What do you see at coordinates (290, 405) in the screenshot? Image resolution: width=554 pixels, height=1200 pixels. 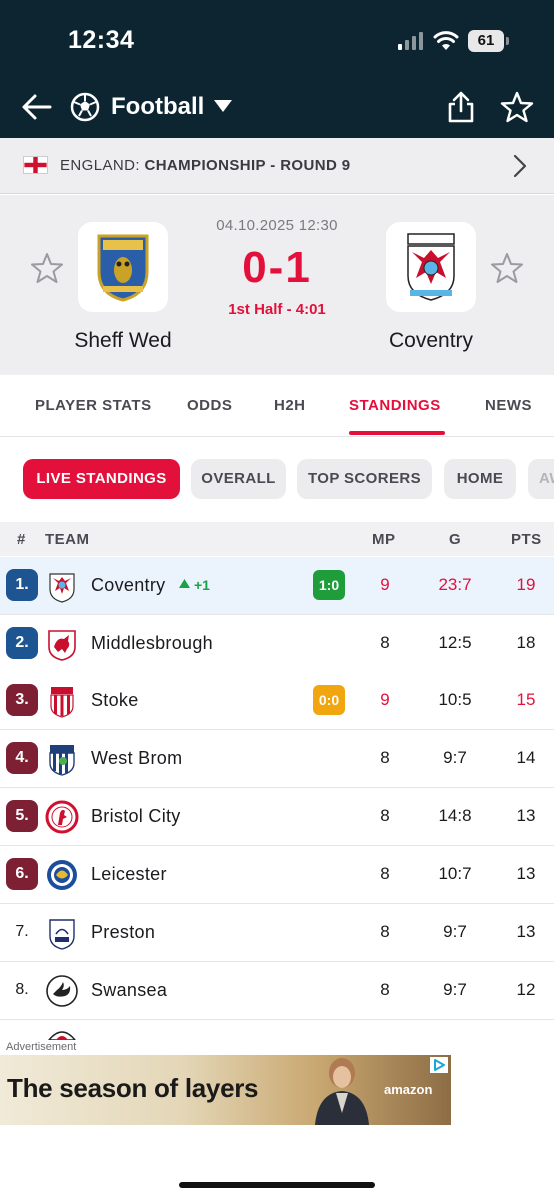 I see `tab-h2h: H2H` at bounding box center [290, 405].